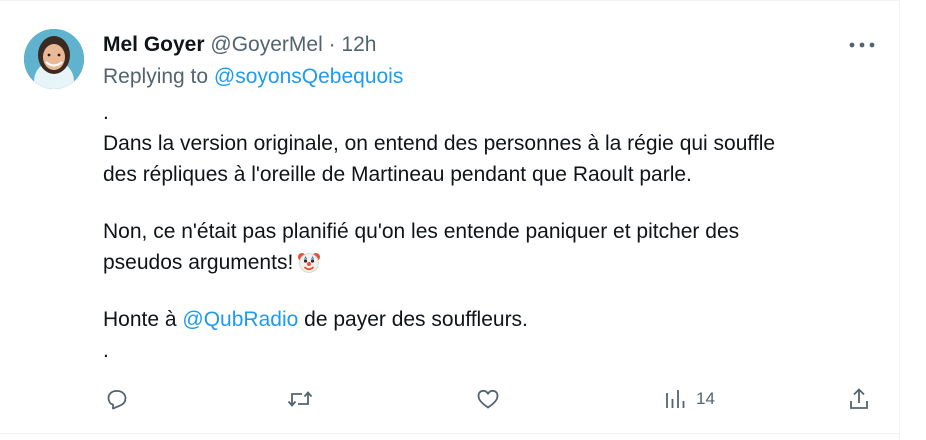 This screenshot has height=440, width=926. I want to click on share-button, so click(859, 399).